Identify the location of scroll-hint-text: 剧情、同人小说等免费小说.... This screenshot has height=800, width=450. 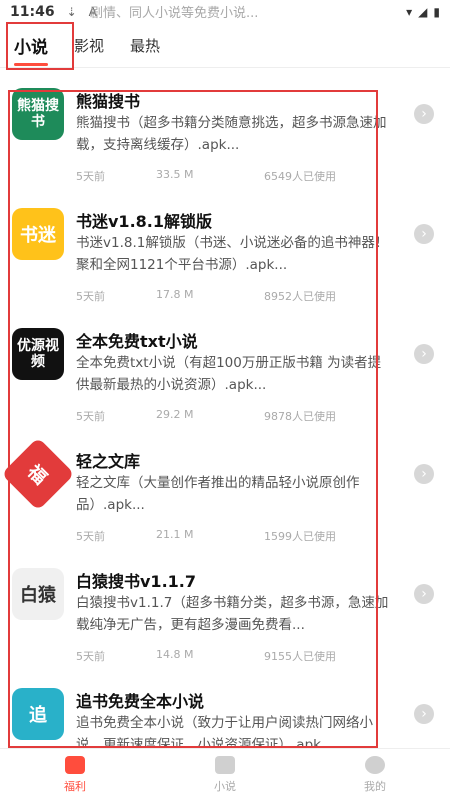
(174, 13).